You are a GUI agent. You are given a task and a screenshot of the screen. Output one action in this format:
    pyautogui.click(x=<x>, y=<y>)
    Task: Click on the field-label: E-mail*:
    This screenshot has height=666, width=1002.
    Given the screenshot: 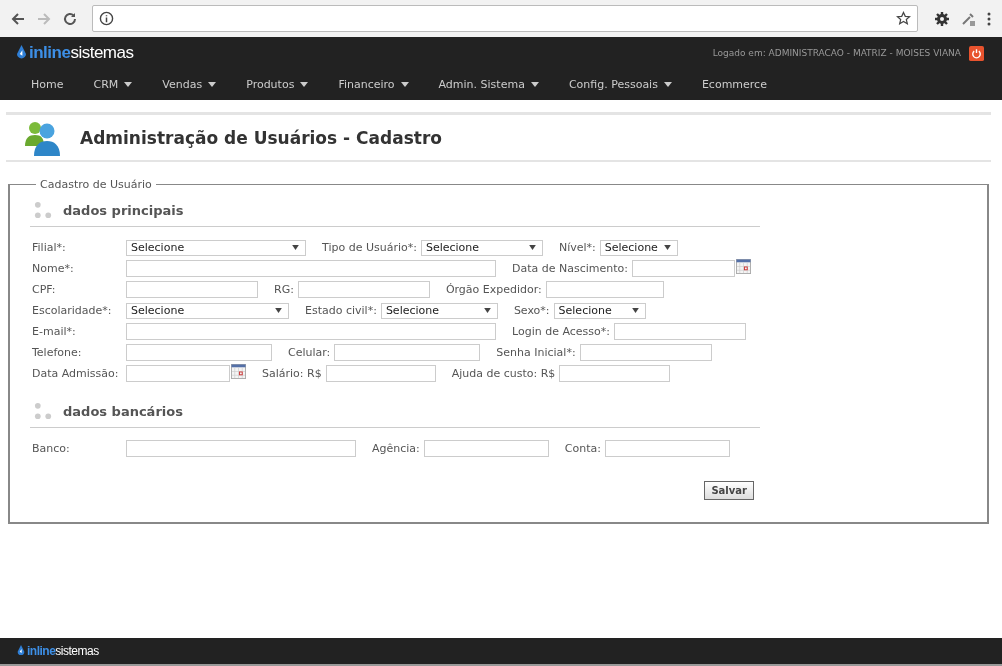 What is the action you would take?
    pyautogui.click(x=54, y=331)
    